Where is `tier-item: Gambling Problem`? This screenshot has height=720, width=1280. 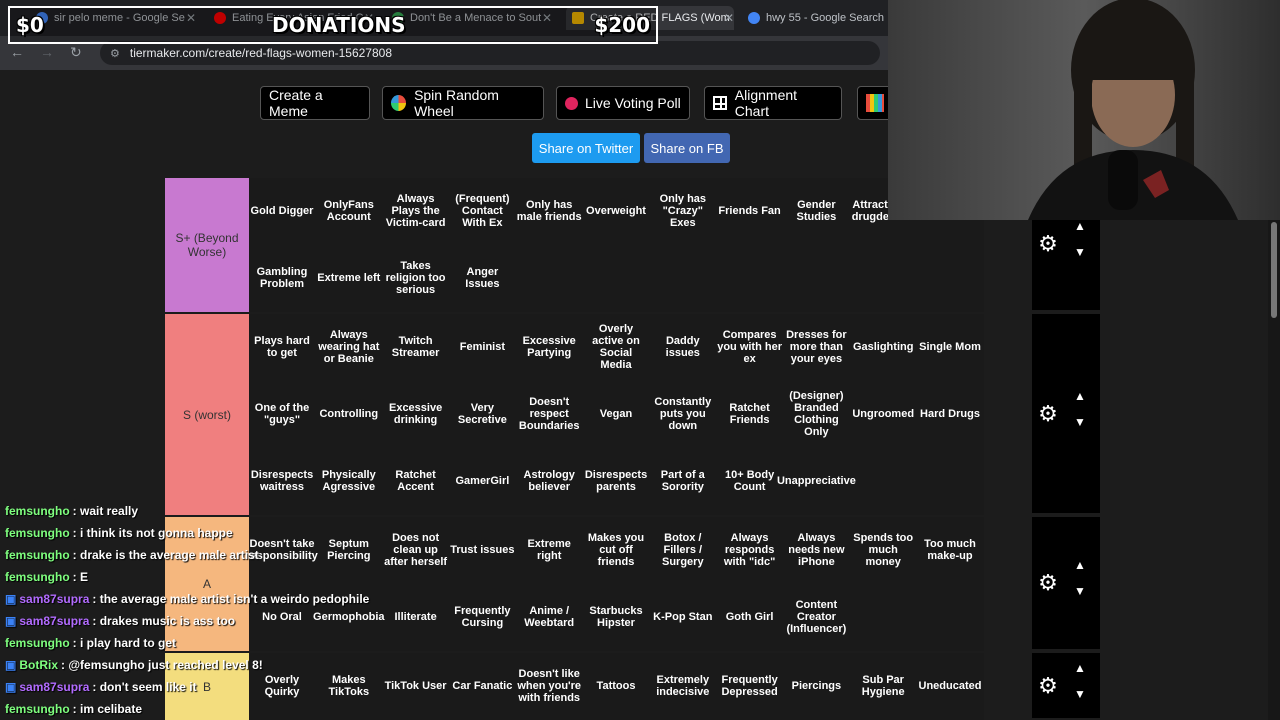 tier-item: Gambling Problem is located at coordinates (282, 278).